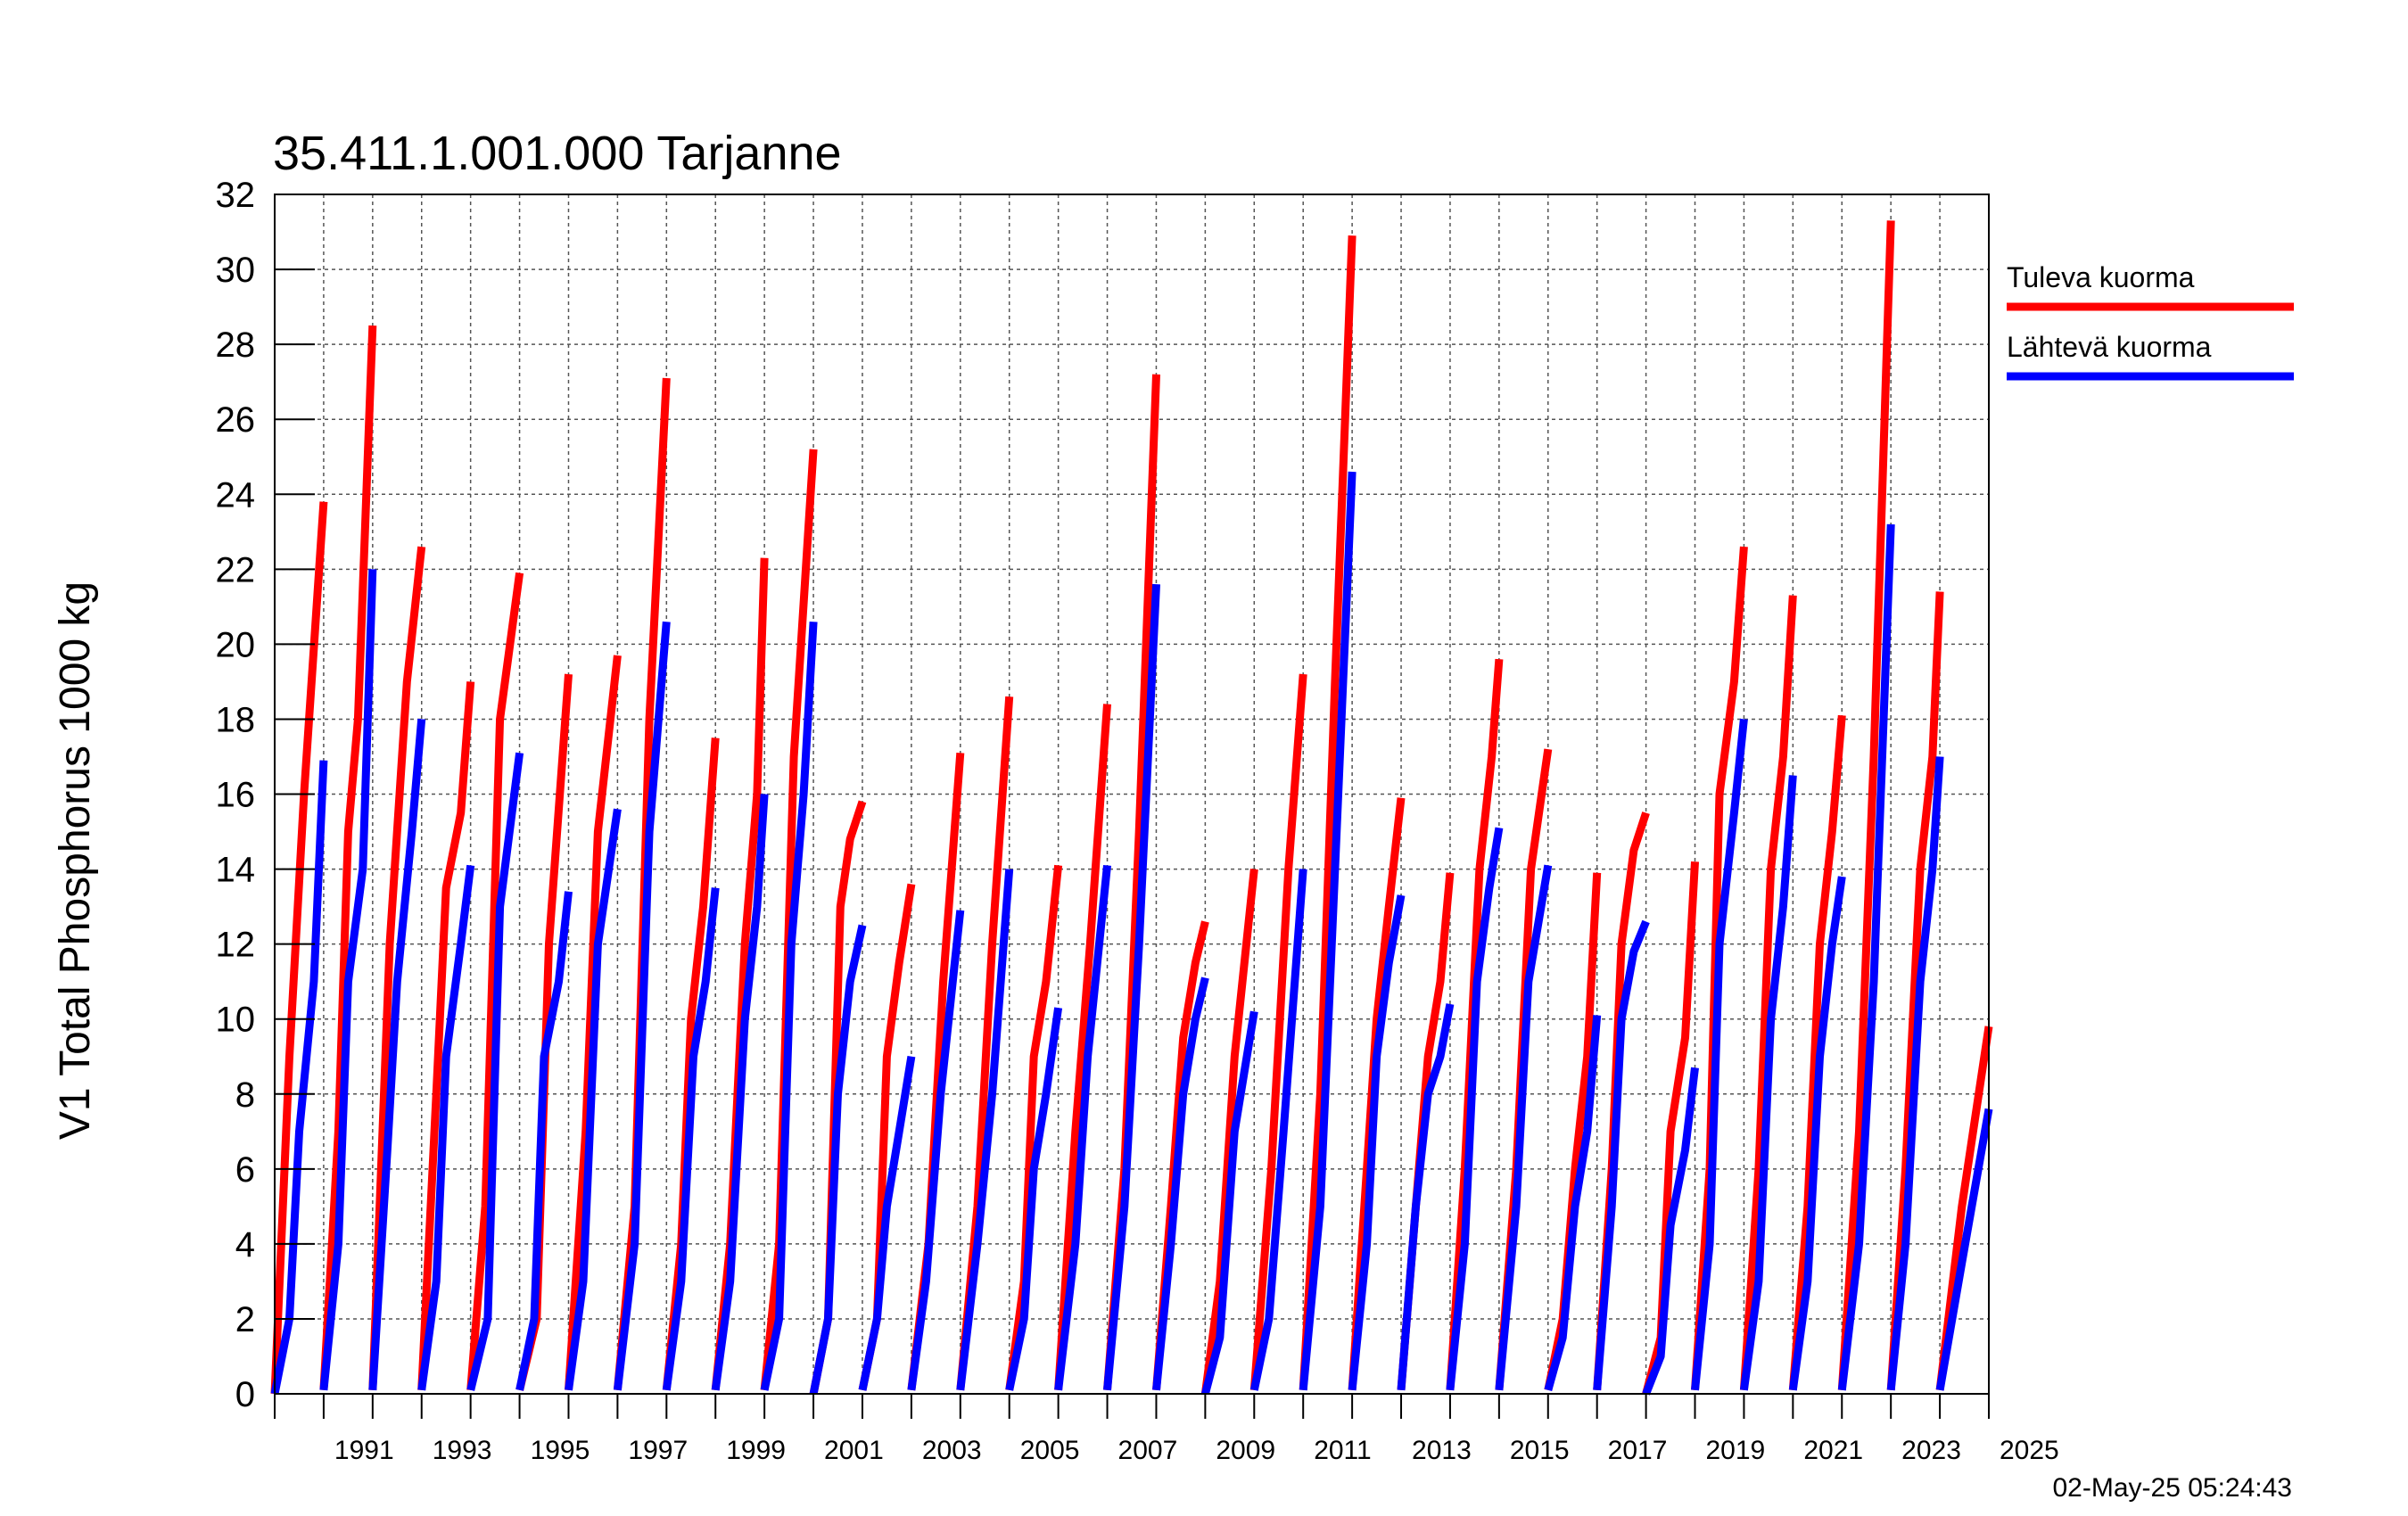  I want to click on y-tick-label: 14, so click(236, 870).